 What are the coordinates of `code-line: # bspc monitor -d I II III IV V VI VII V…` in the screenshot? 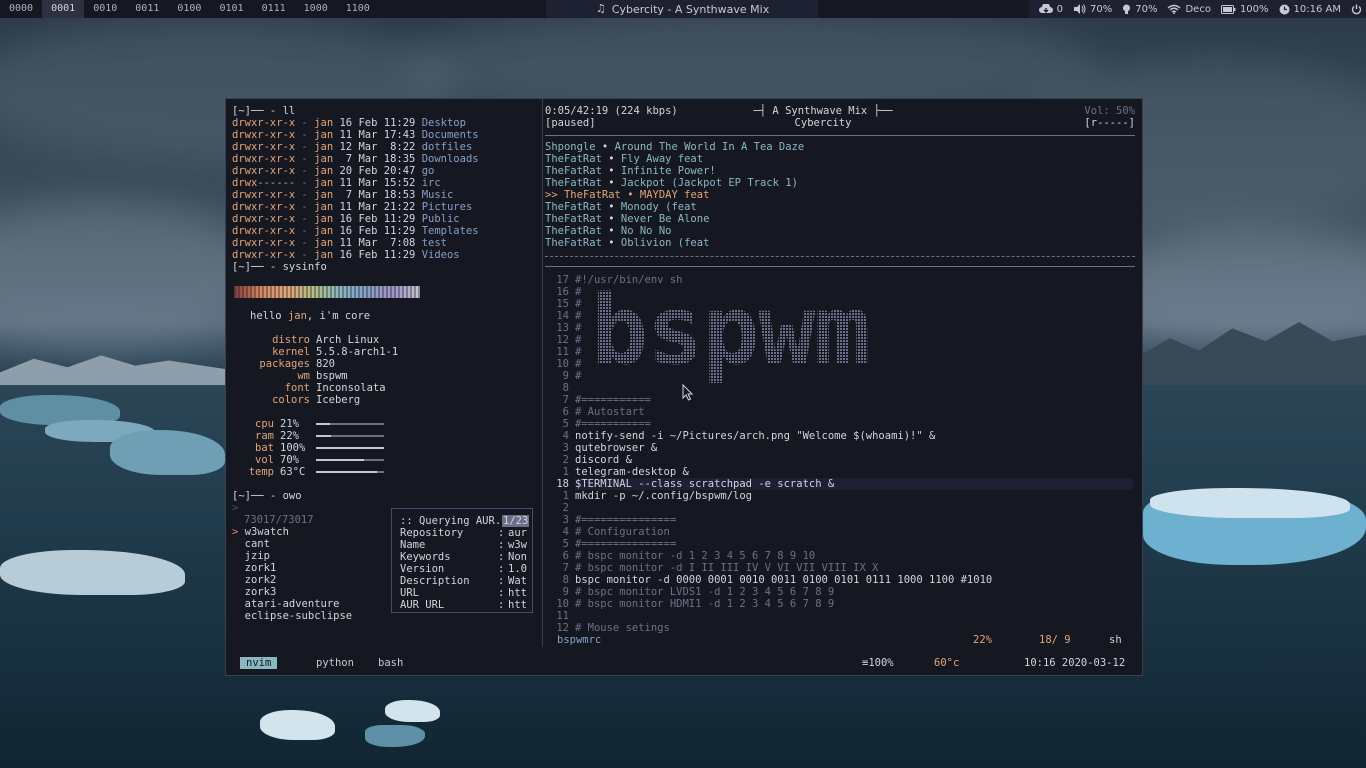 It's located at (726, 568).